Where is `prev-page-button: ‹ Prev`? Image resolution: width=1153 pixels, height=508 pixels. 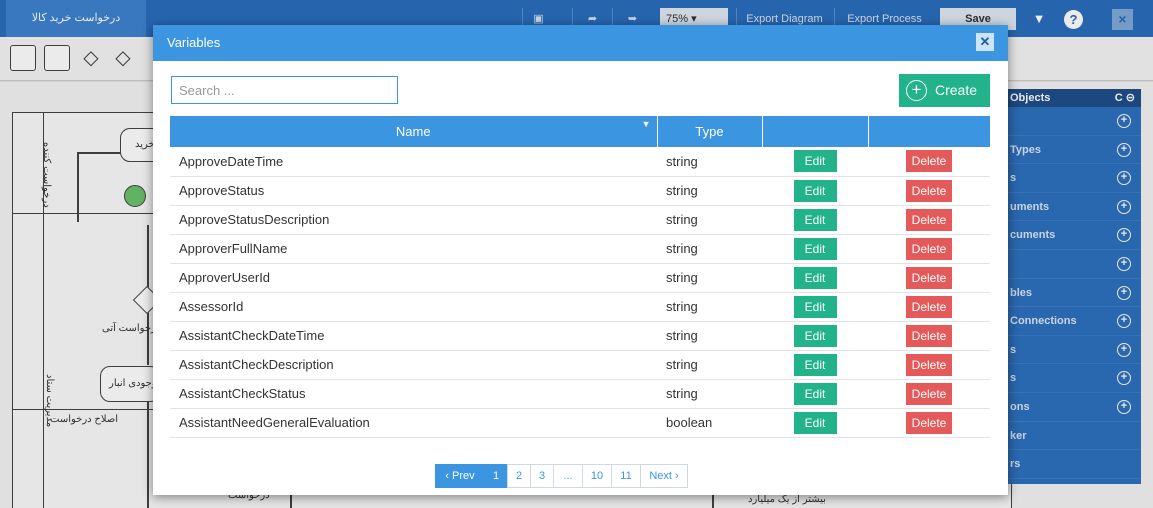
prev-page-button: ‹ Prev is located at coordinates (460, 476).